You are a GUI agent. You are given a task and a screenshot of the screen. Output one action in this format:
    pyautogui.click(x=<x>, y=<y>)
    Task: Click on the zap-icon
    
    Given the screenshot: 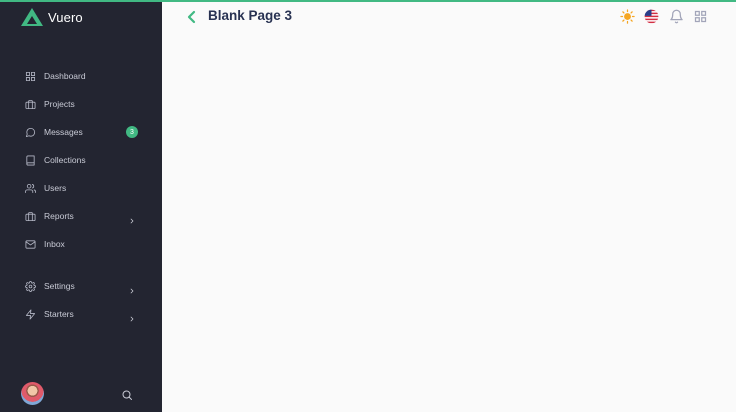 What is the action you would take?
    pyautogui.click(x=30, y=314)
    